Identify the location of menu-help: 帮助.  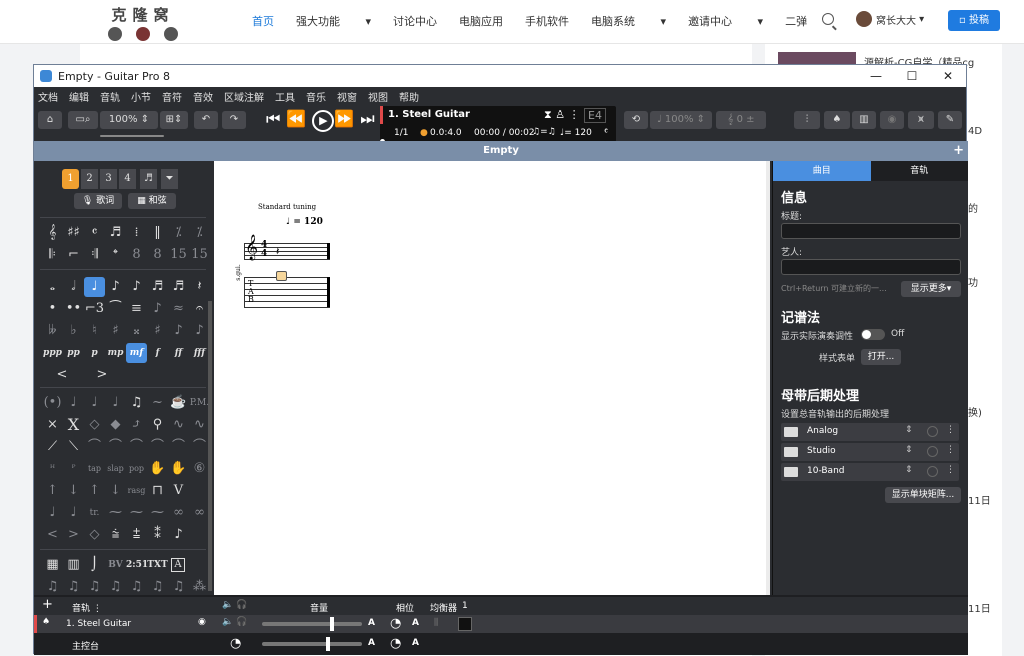
(409, 96).